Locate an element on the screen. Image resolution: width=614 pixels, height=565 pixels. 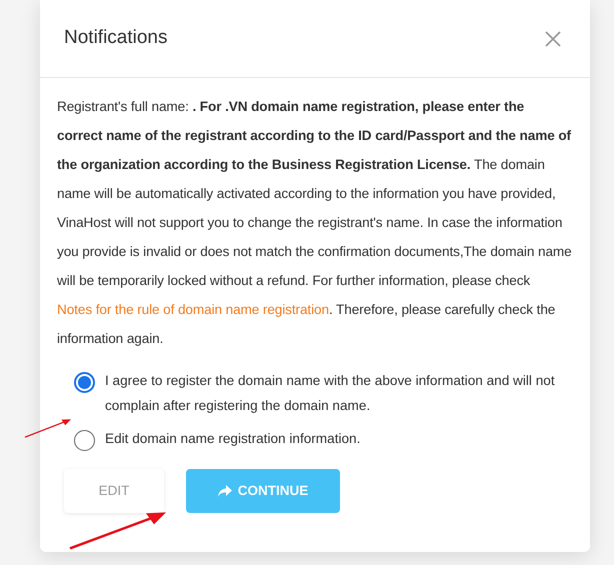
option-label: I agree to register the domain name with the above information and will not complain after registering the domain name. is located at coordinates (330, 393).